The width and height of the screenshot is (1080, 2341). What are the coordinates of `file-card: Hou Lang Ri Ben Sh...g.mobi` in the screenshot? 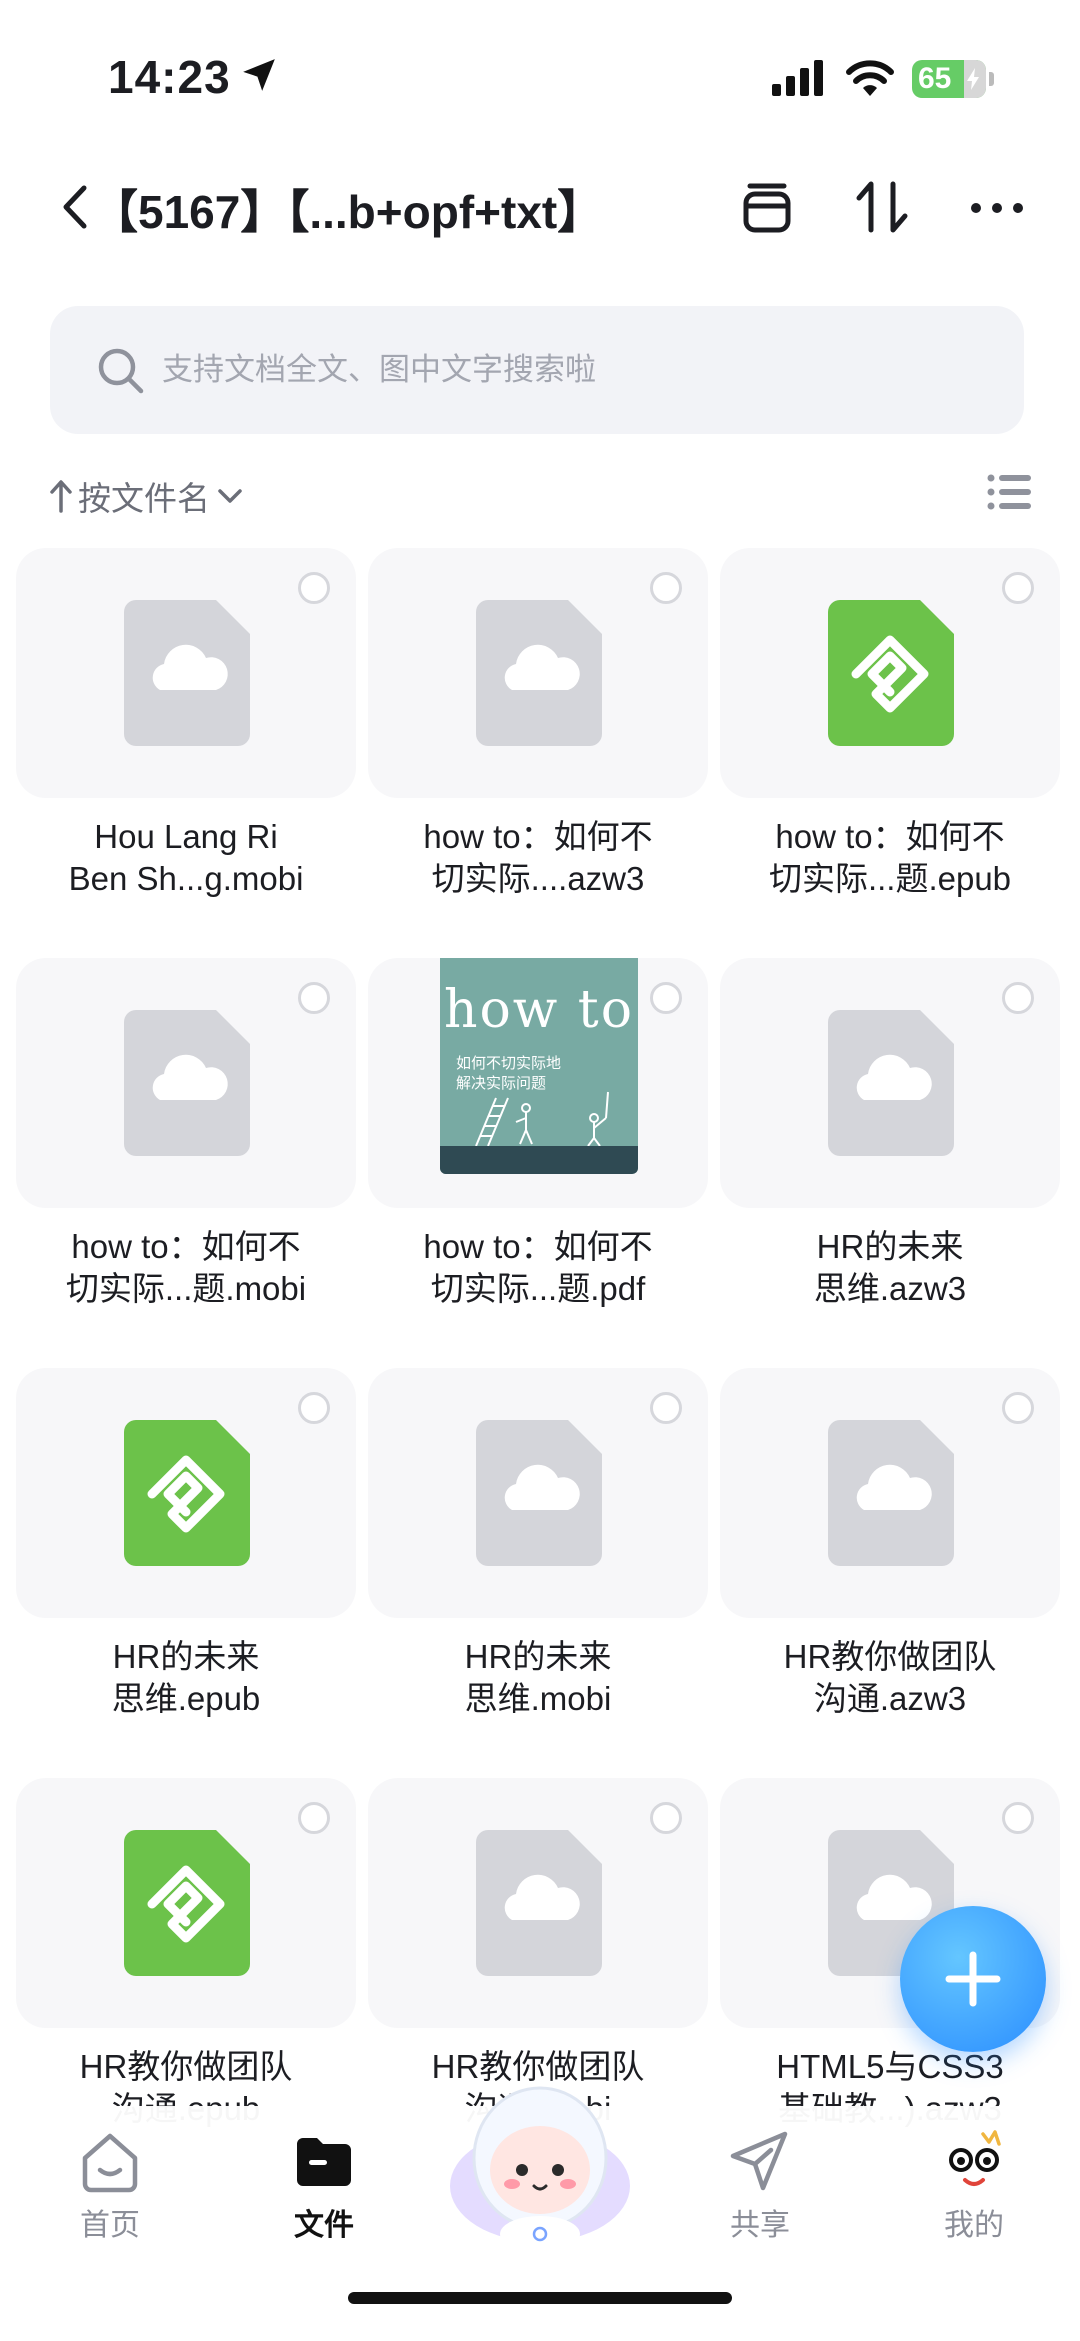 It's located at (186, 749).